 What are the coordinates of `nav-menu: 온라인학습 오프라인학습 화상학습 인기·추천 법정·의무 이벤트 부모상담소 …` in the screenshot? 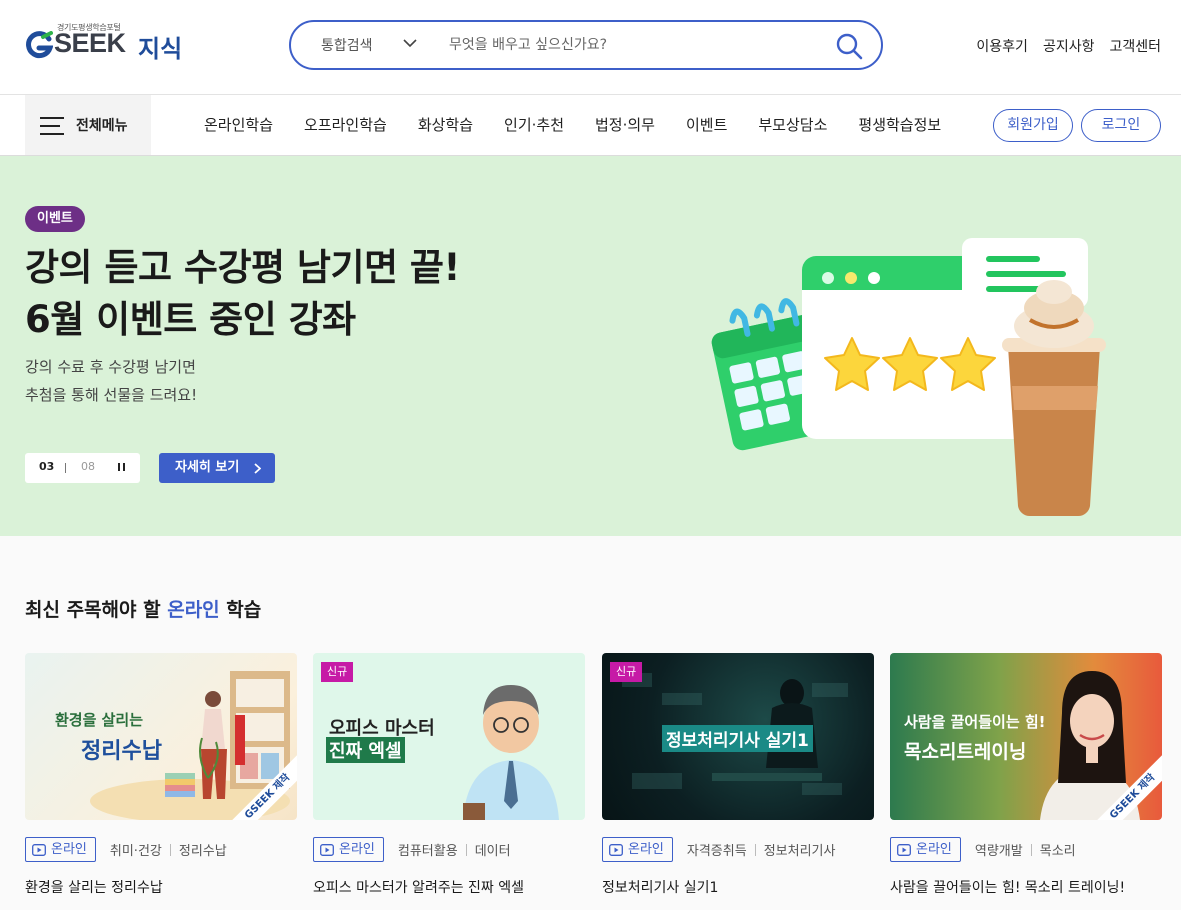 It's located at (588, 124).